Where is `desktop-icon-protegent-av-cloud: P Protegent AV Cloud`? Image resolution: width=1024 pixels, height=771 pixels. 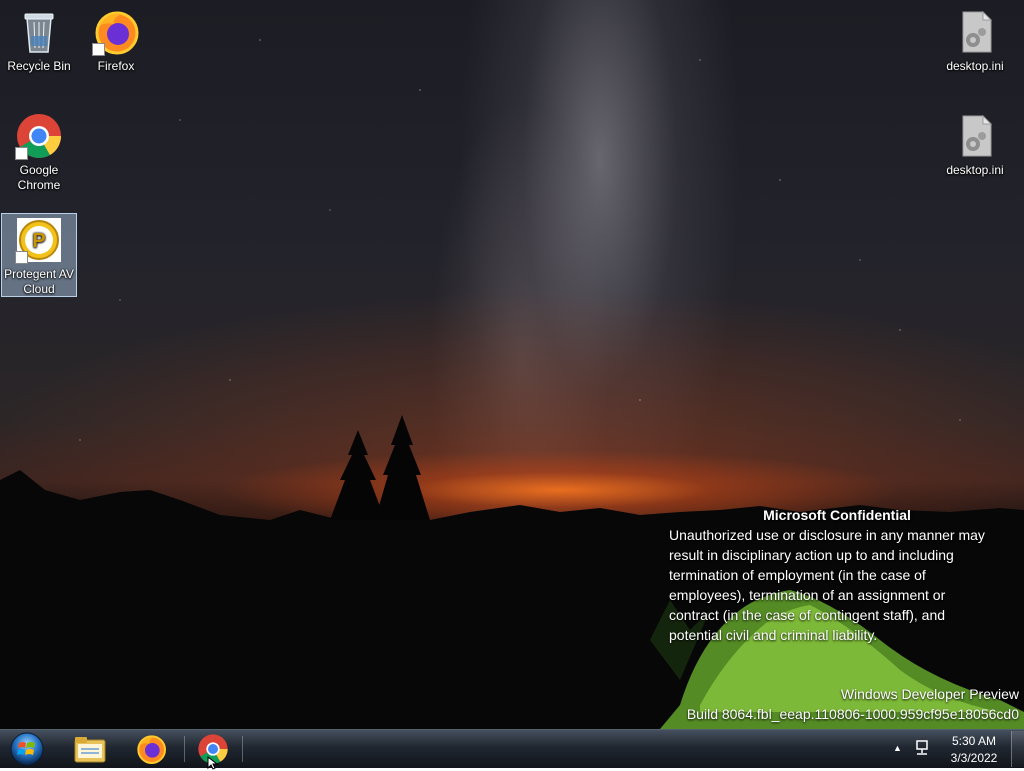
desktop-icon-protegent-av-cloud: P Protegent AV Cloud is located at coordinates (39, 255).